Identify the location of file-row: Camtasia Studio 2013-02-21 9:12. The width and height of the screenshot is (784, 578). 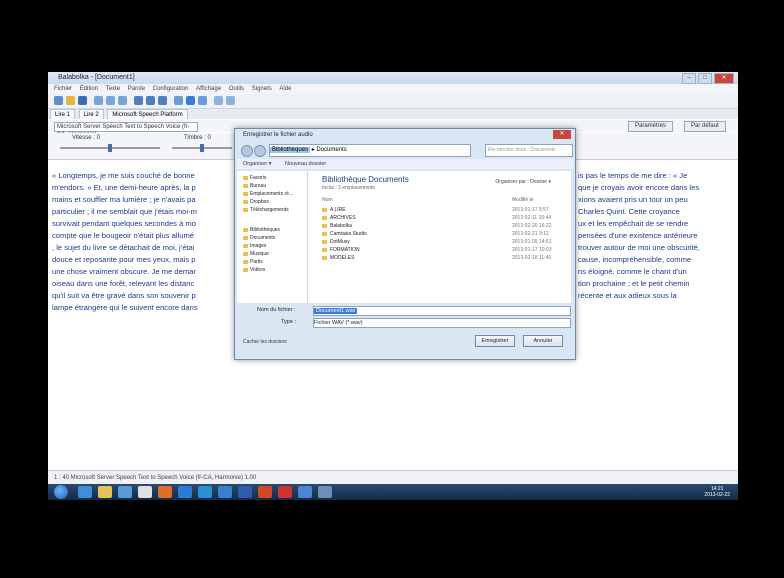
(442, 234).